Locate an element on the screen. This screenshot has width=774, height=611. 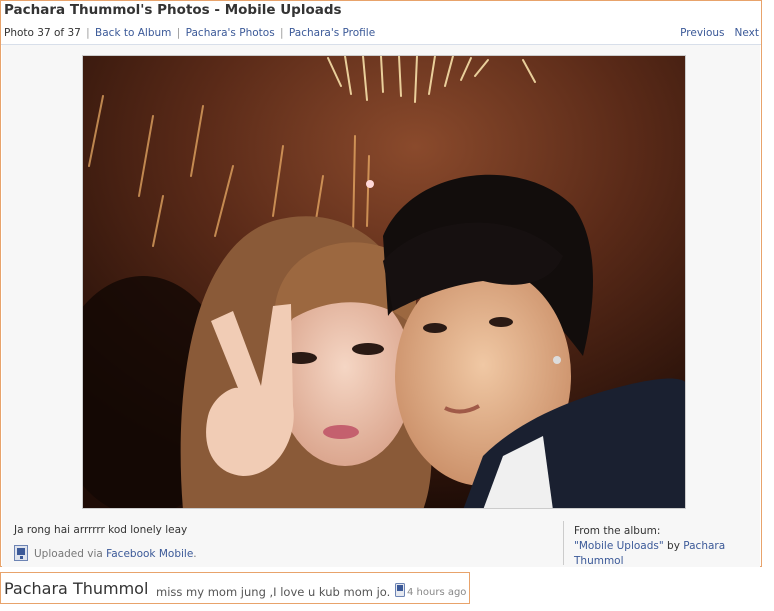
status-time: 4 hours ago is located at coordinates (430, 590).